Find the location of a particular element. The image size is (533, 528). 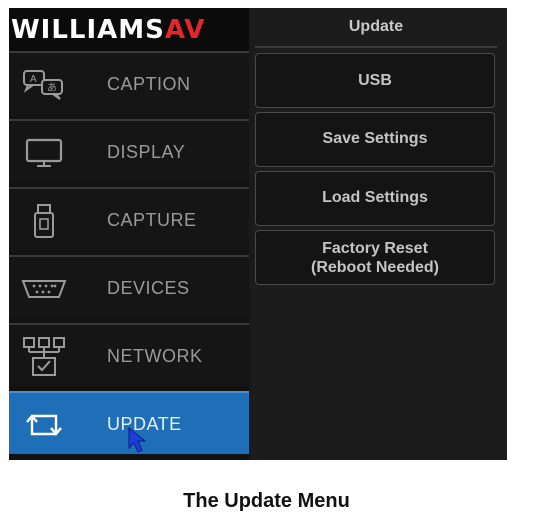

serial-port-icon is located at coordinates (44, 289).